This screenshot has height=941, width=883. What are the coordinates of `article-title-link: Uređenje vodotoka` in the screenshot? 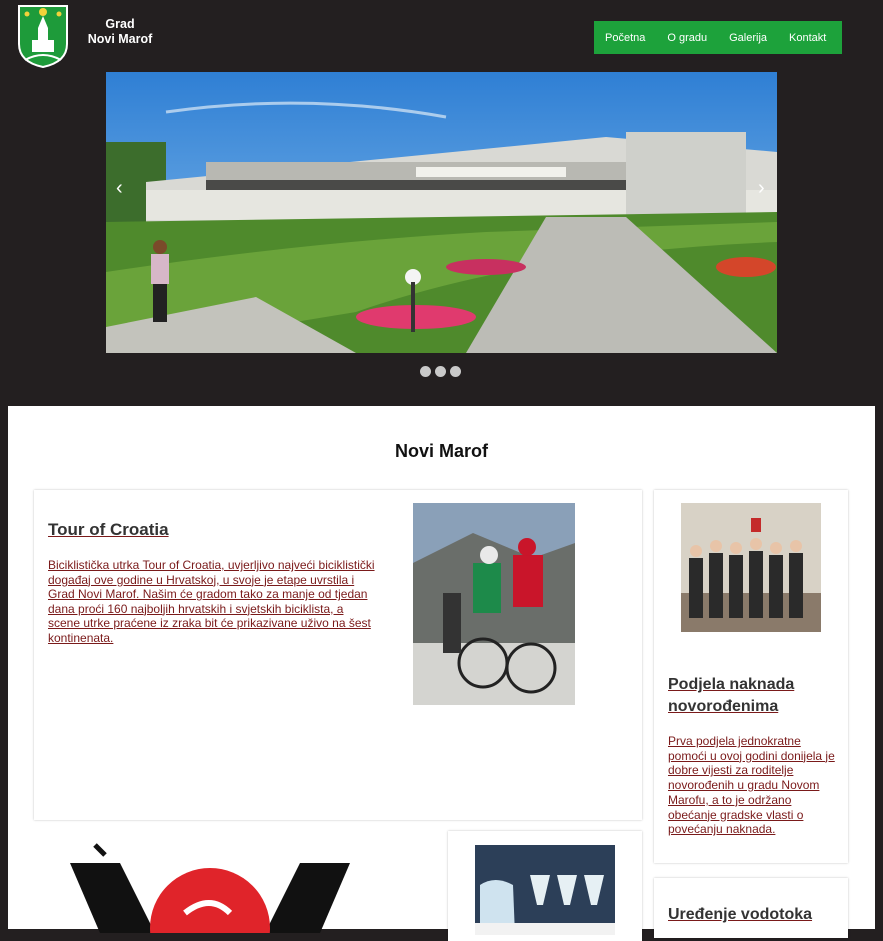 It's located at (740, 915).